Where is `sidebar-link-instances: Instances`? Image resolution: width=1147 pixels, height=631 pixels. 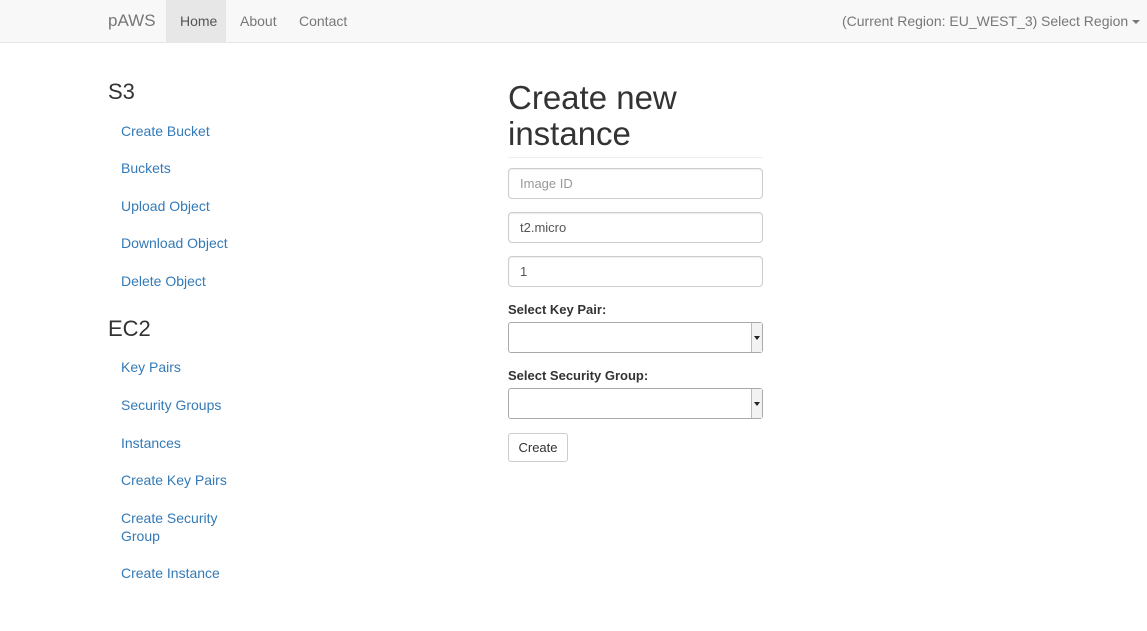
sidebar-link-instances: Instances is located at coordinates (176, 443).